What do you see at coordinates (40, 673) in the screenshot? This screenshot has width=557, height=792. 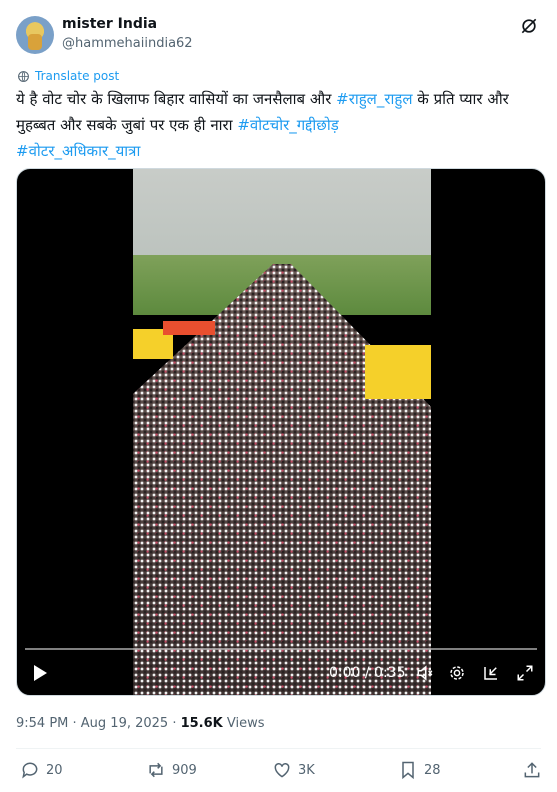 I see `play-icon` at bounding box center [40, 673].